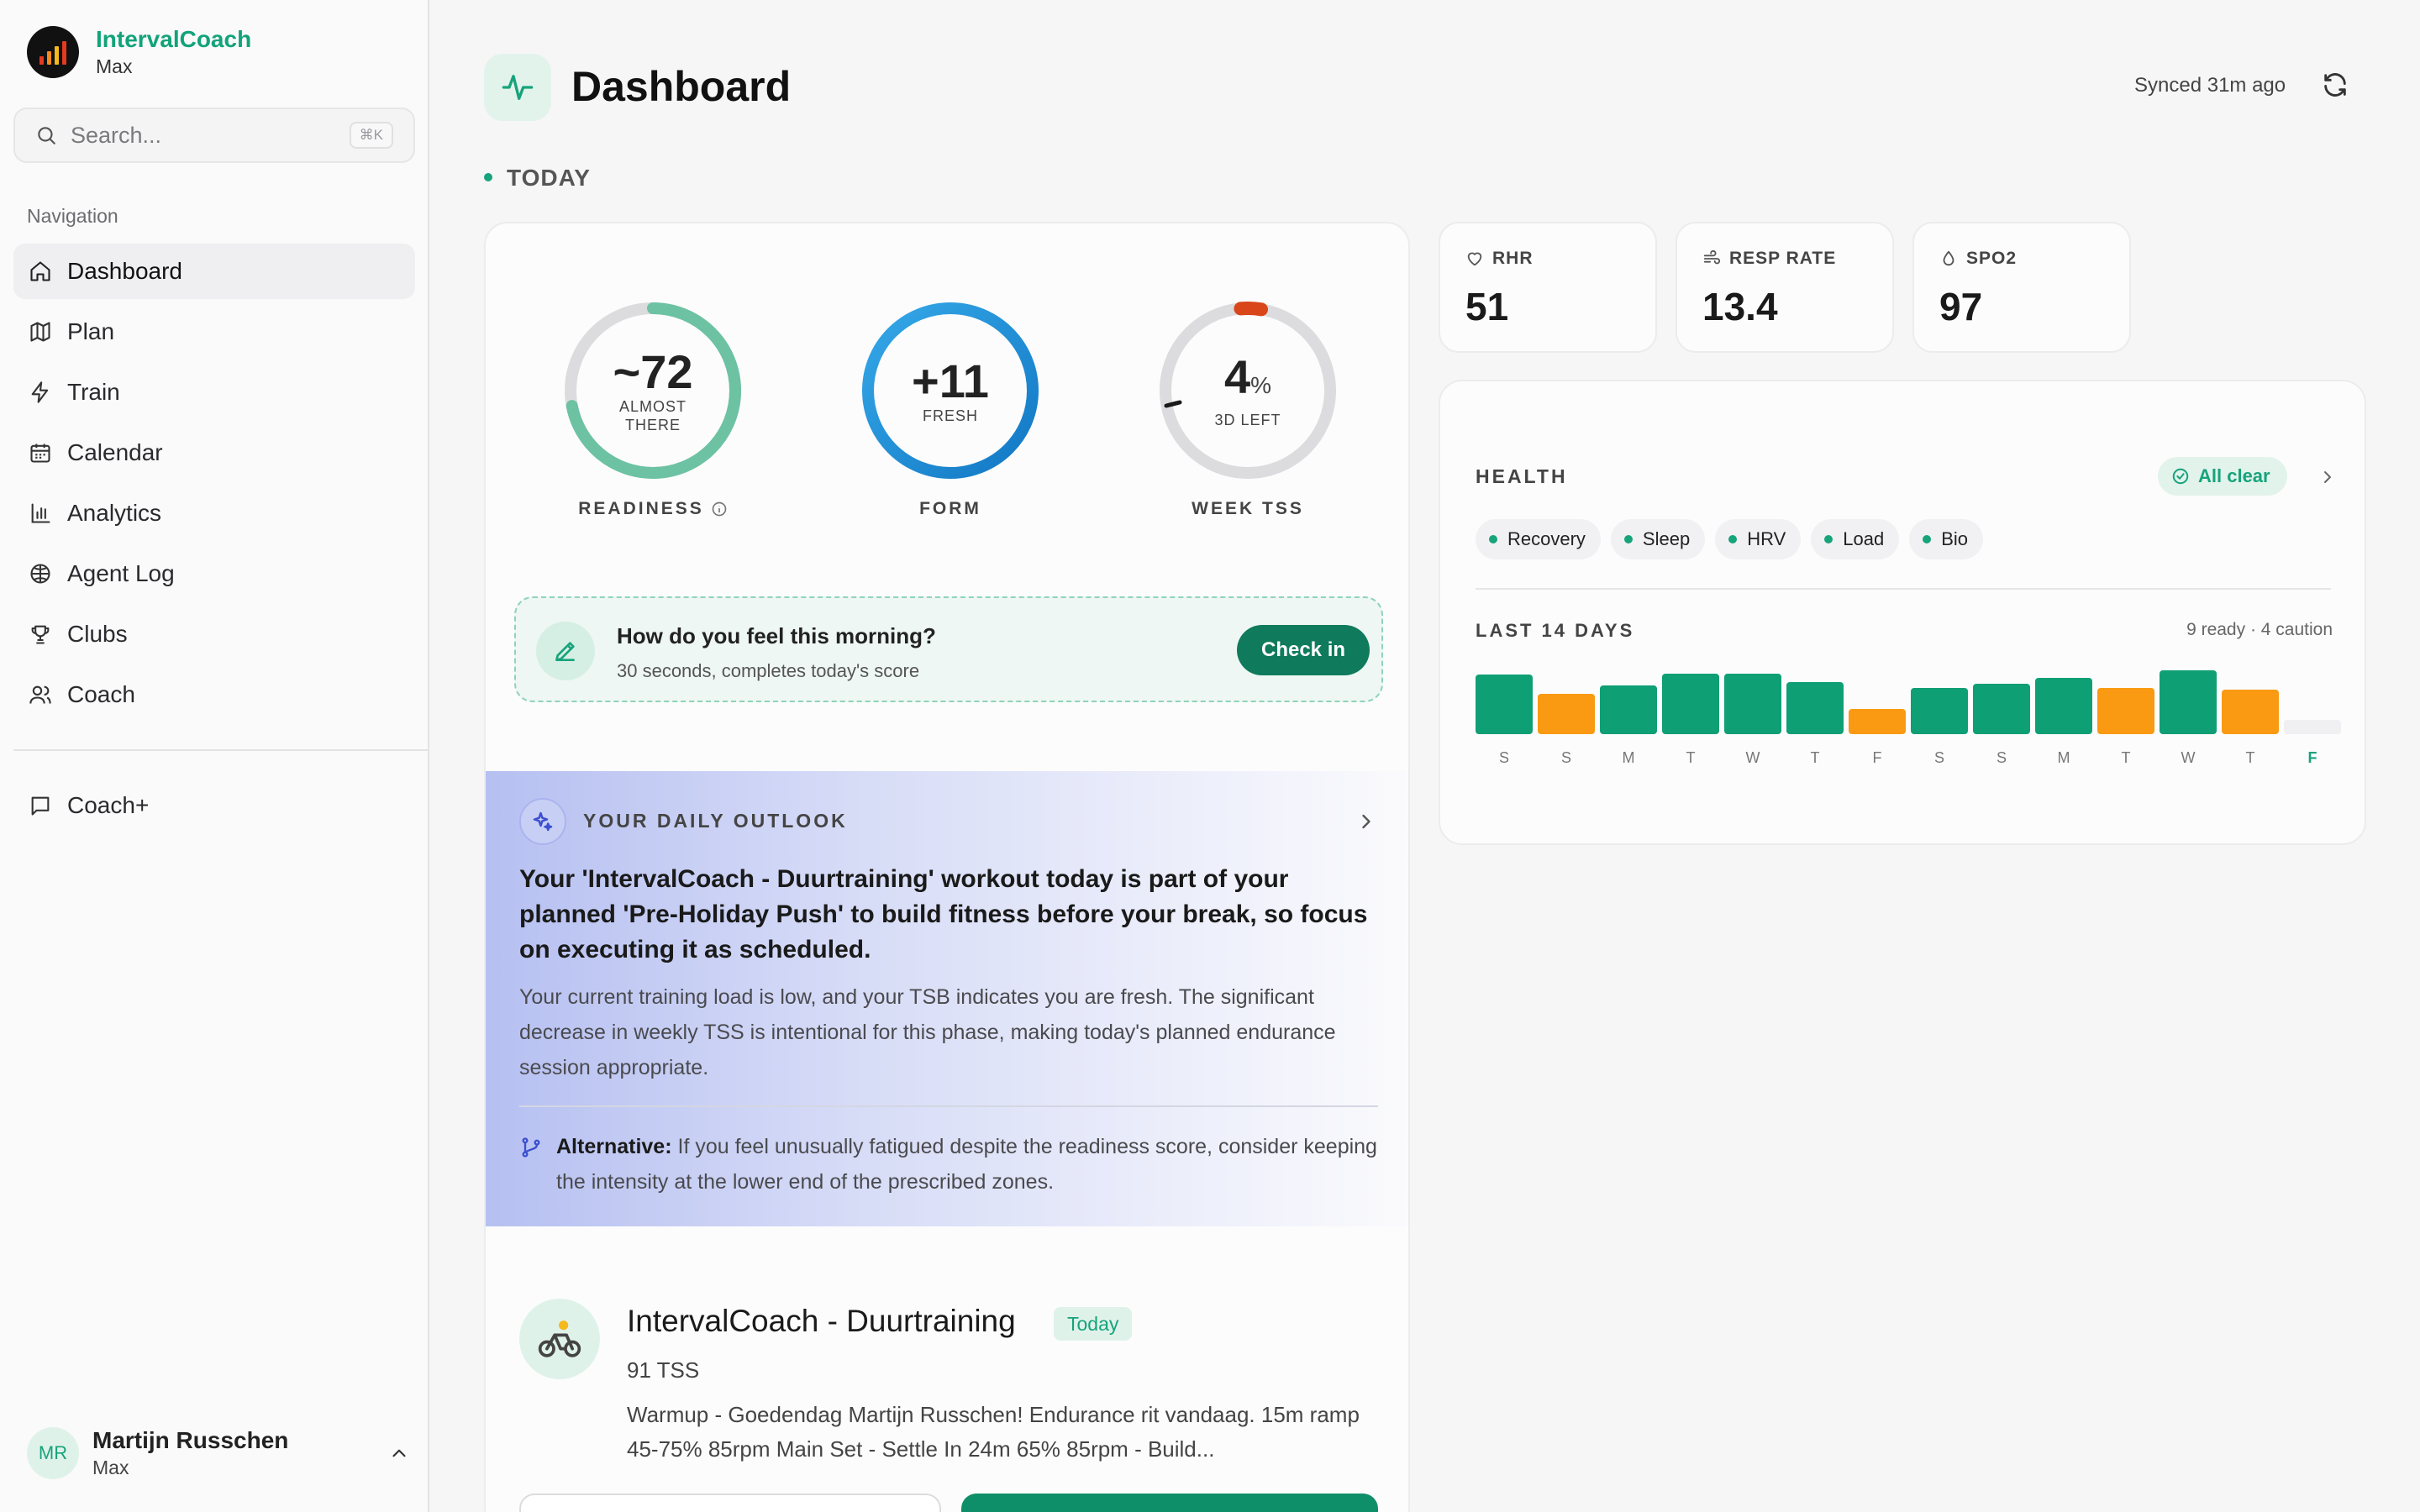 This screenshot has height=1512, width=2420. What do you see at coordinates (950, 415) in the screenshot?
I see `form-status: FRESH` at bounding box center [950, 415].